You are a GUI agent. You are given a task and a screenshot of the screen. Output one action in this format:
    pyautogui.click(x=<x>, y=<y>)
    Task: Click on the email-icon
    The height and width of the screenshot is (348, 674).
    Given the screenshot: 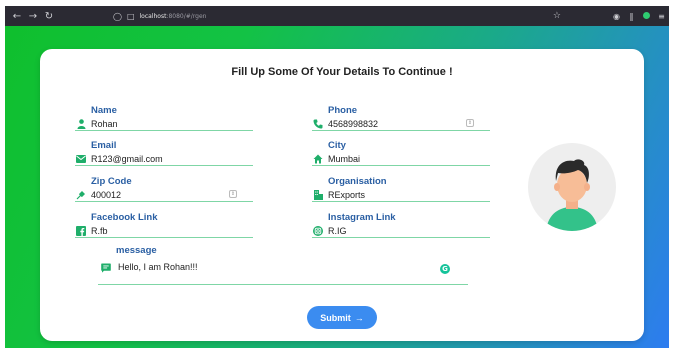 What is the action you would take?
    pyautogui.click(x=81, y=159)
    